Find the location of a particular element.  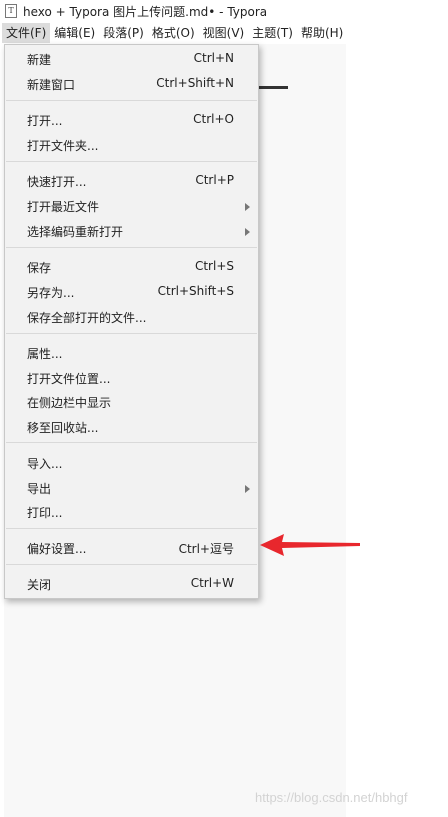

menu-paragraph: 段落(P) is located at coordinates (123, 33).